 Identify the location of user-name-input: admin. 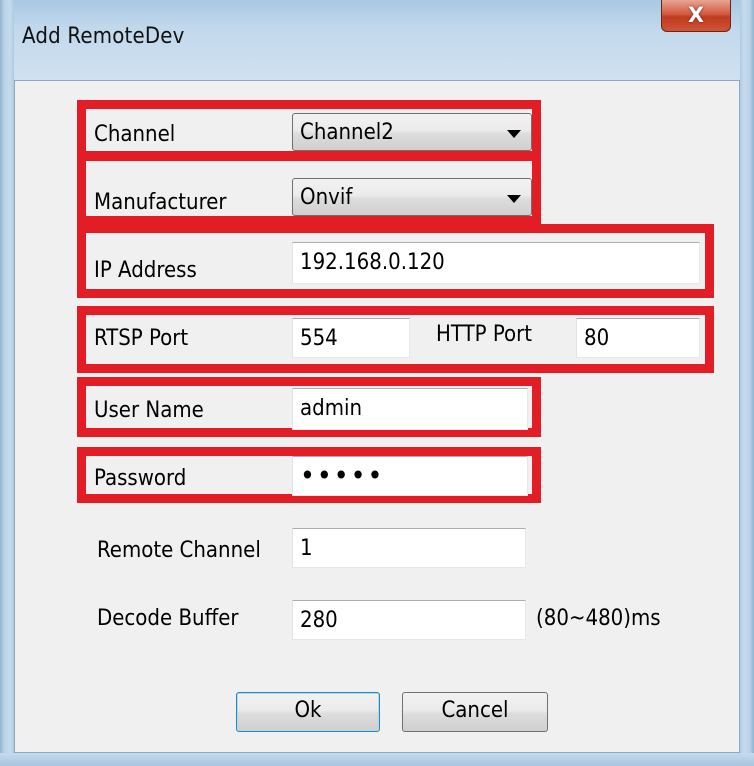
(410, 409).